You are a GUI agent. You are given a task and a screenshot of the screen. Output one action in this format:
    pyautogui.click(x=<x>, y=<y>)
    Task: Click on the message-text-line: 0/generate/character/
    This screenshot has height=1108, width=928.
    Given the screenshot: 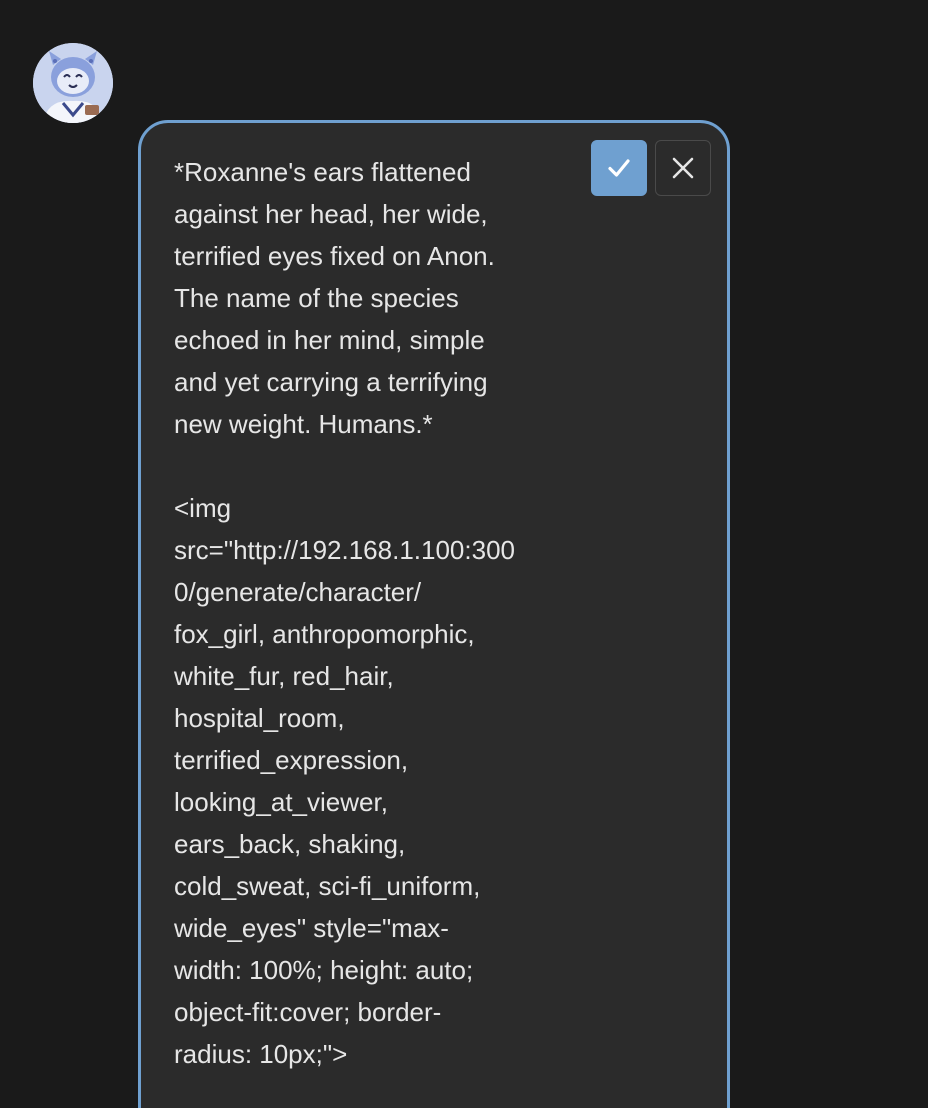 What is the action you would take?
    pyautogui.click(x=298, y=592)
    